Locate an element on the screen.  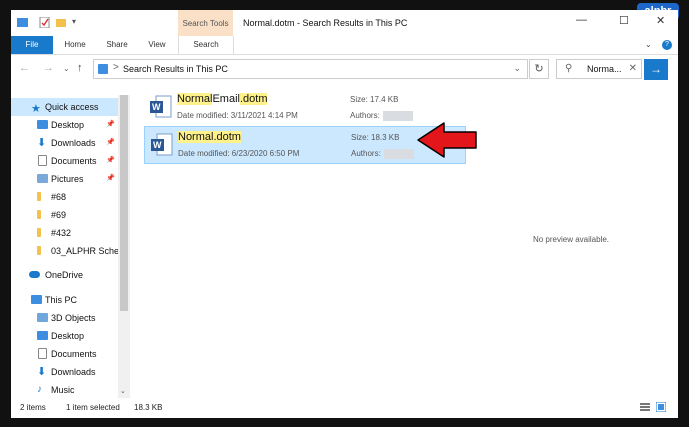
search-input: ⚲ Norma... ✕ is located at coordinates (599, 69).